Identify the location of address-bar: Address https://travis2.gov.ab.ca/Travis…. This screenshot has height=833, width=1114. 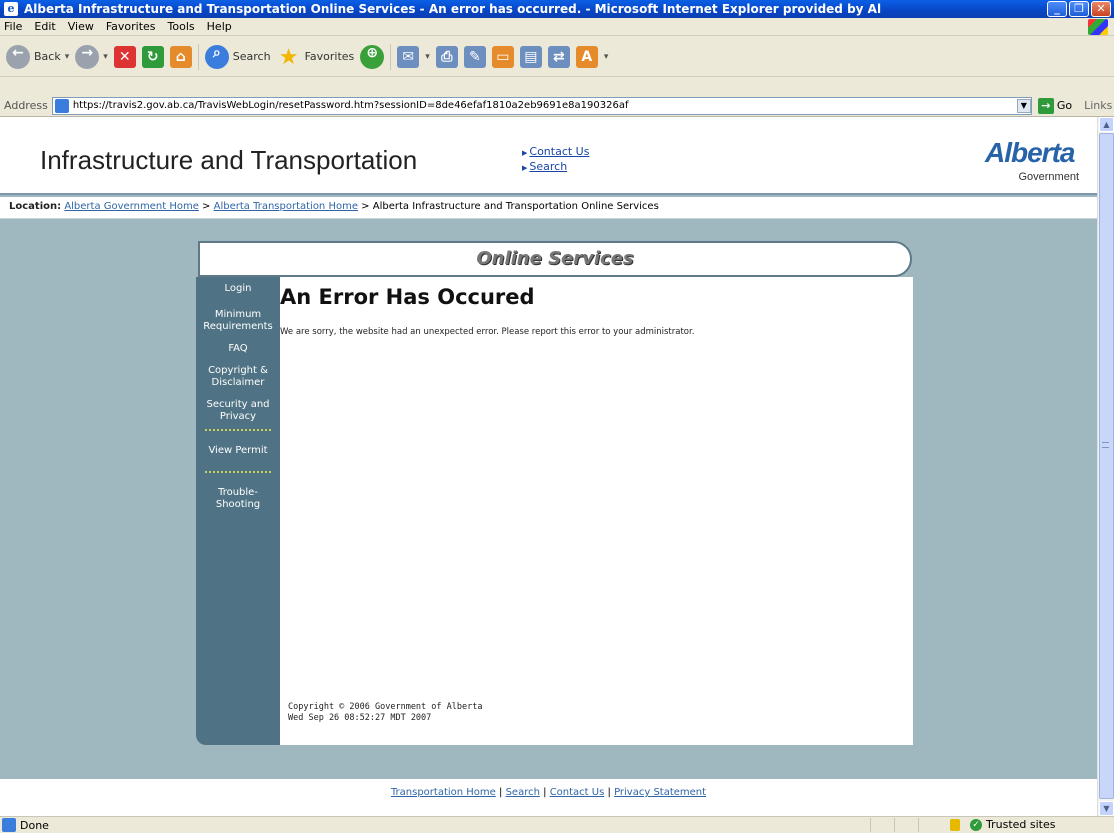
(557, 106).